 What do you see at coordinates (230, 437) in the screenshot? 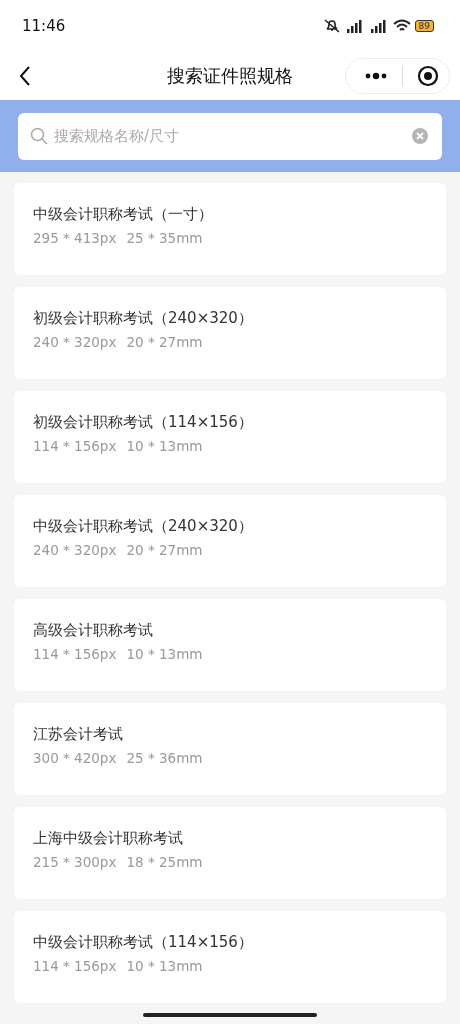
I see `spec-card: 初级会计职称考试（114×156） 114 * 156px 10 * 13mm` at bounding box center [230, 437].